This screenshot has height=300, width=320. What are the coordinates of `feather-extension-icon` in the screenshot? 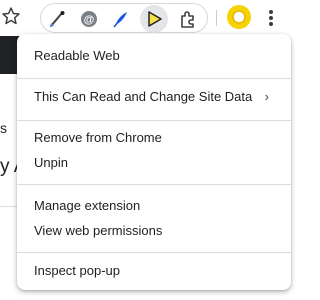 It's located at (121, 19).